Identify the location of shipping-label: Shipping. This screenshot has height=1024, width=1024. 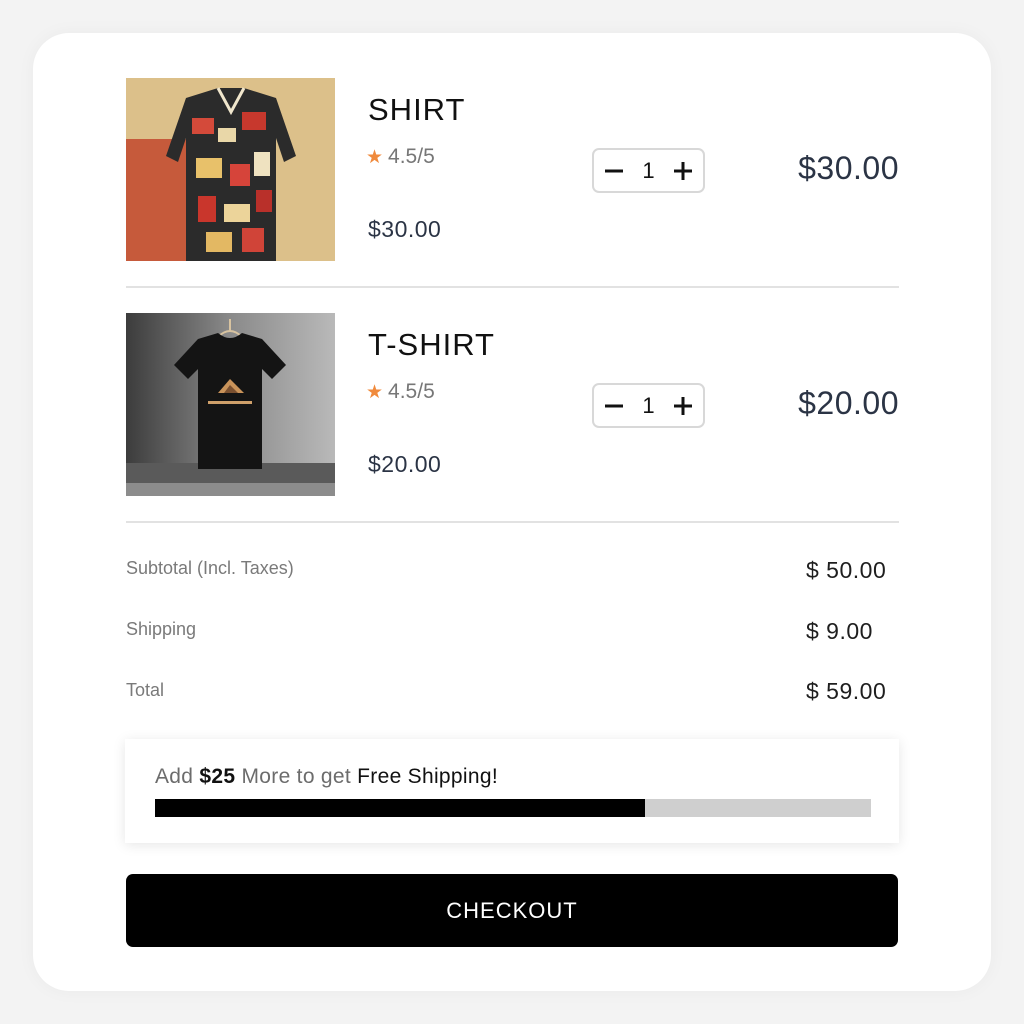
(161, 629).